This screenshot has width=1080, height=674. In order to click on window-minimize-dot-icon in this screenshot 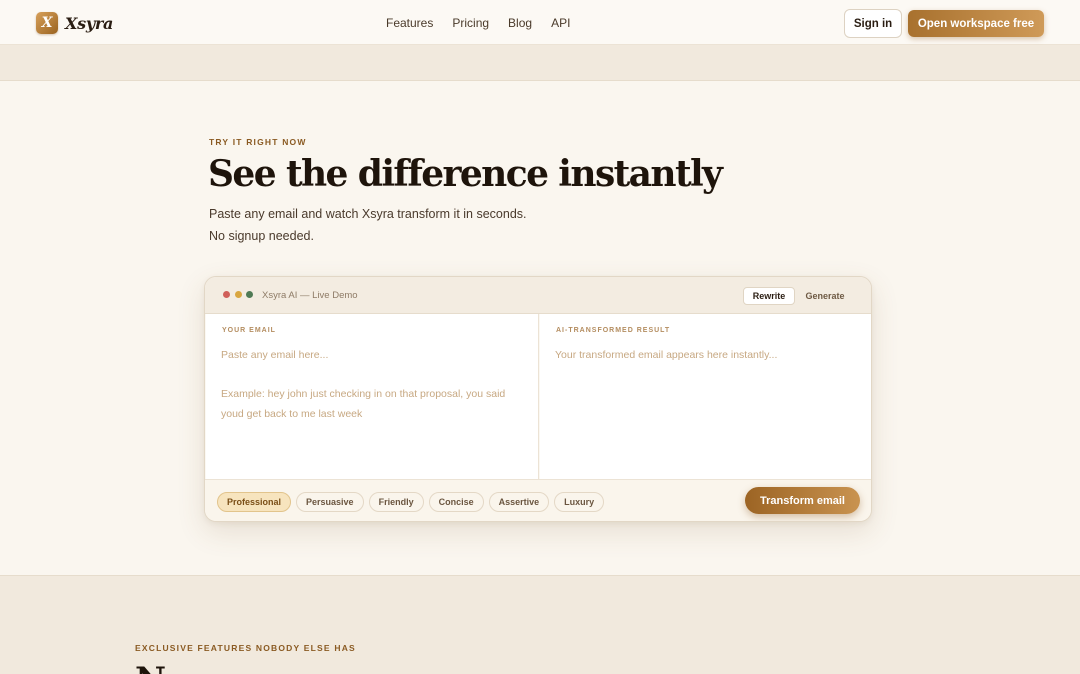, I will do `click(238, 294)`.